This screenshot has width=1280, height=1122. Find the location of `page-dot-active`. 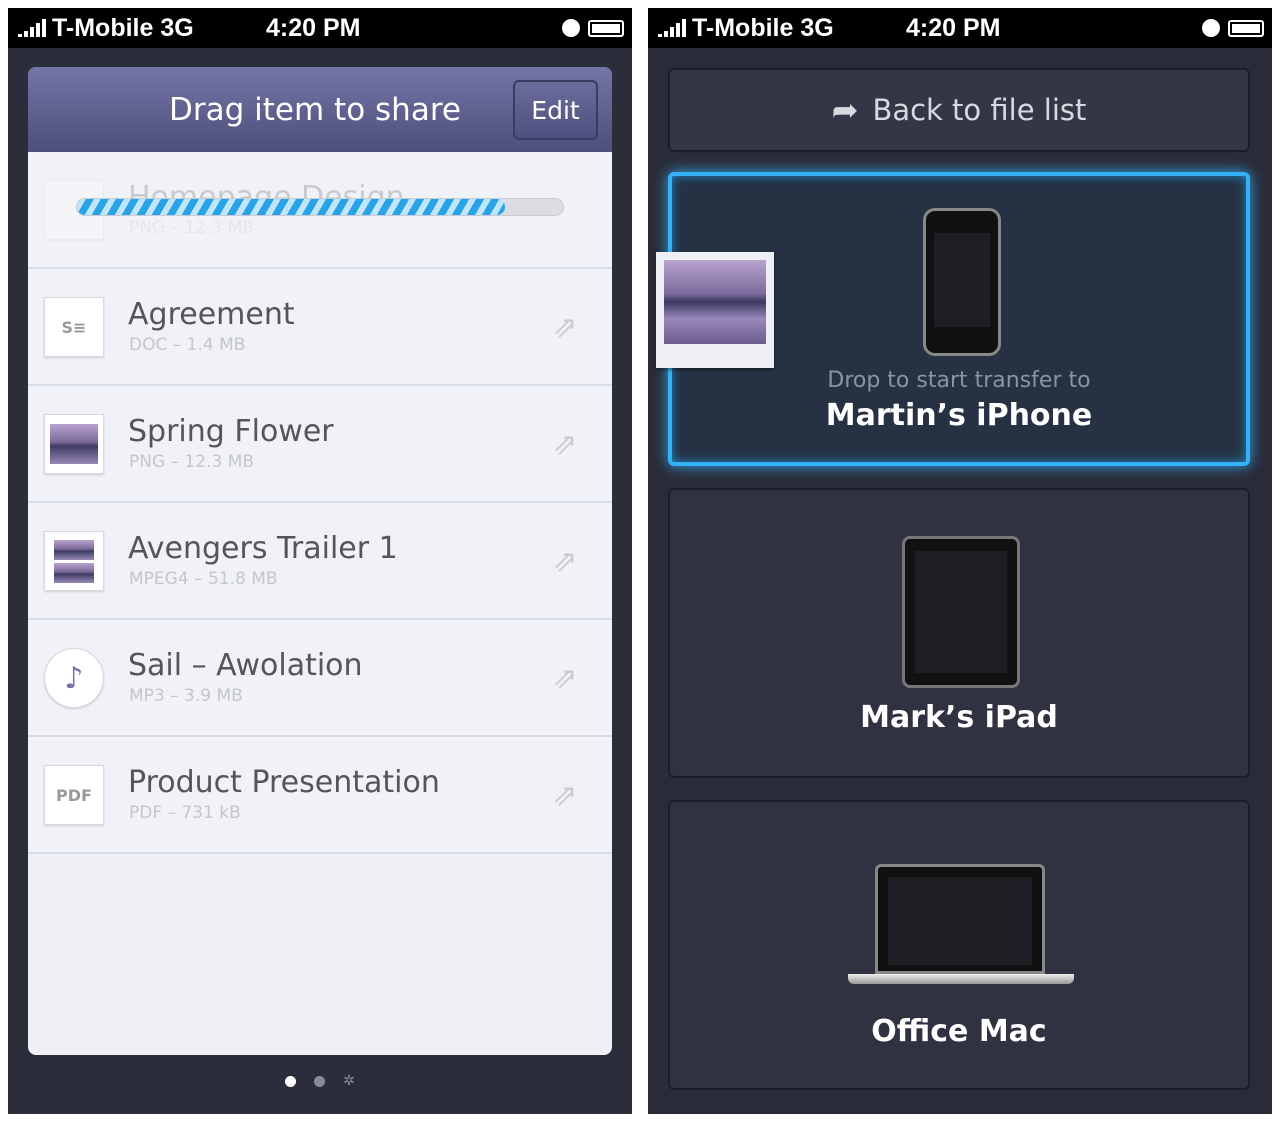

page-dot-active is located at coordinates (291, 1081).